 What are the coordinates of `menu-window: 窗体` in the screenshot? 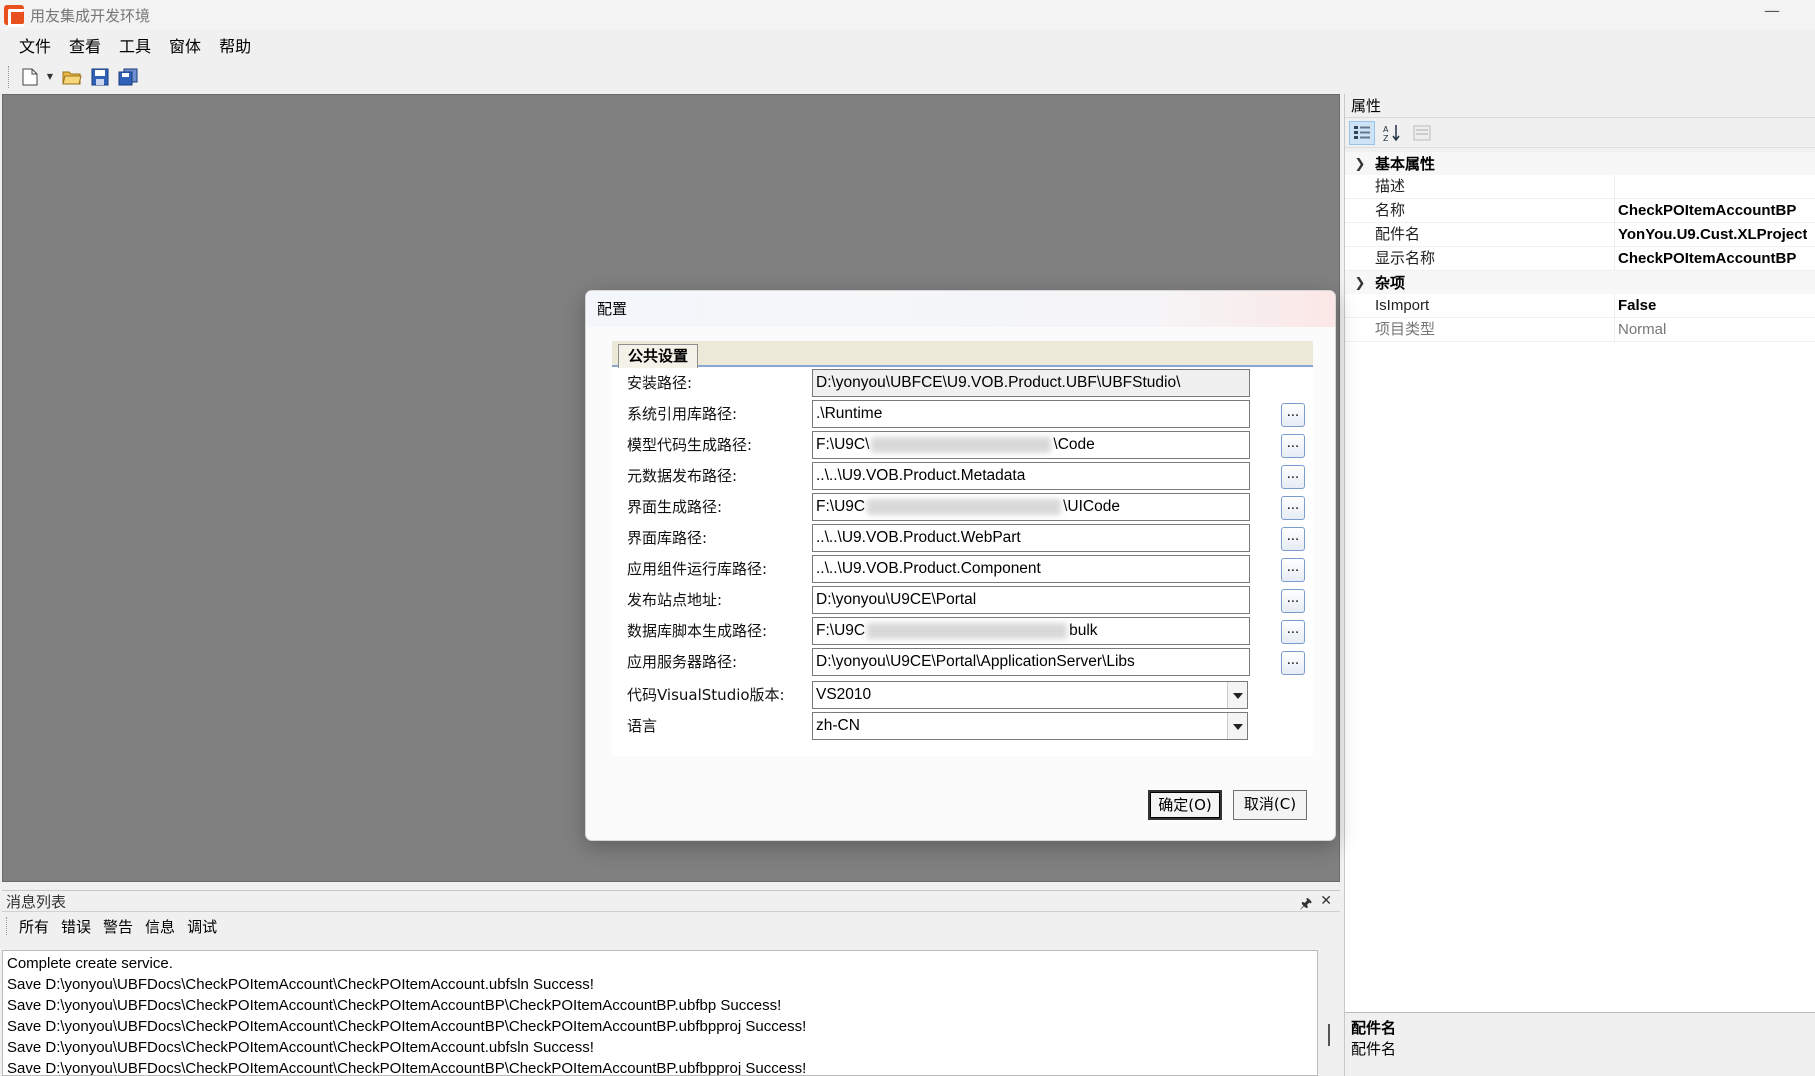 It's located at (185, 45).